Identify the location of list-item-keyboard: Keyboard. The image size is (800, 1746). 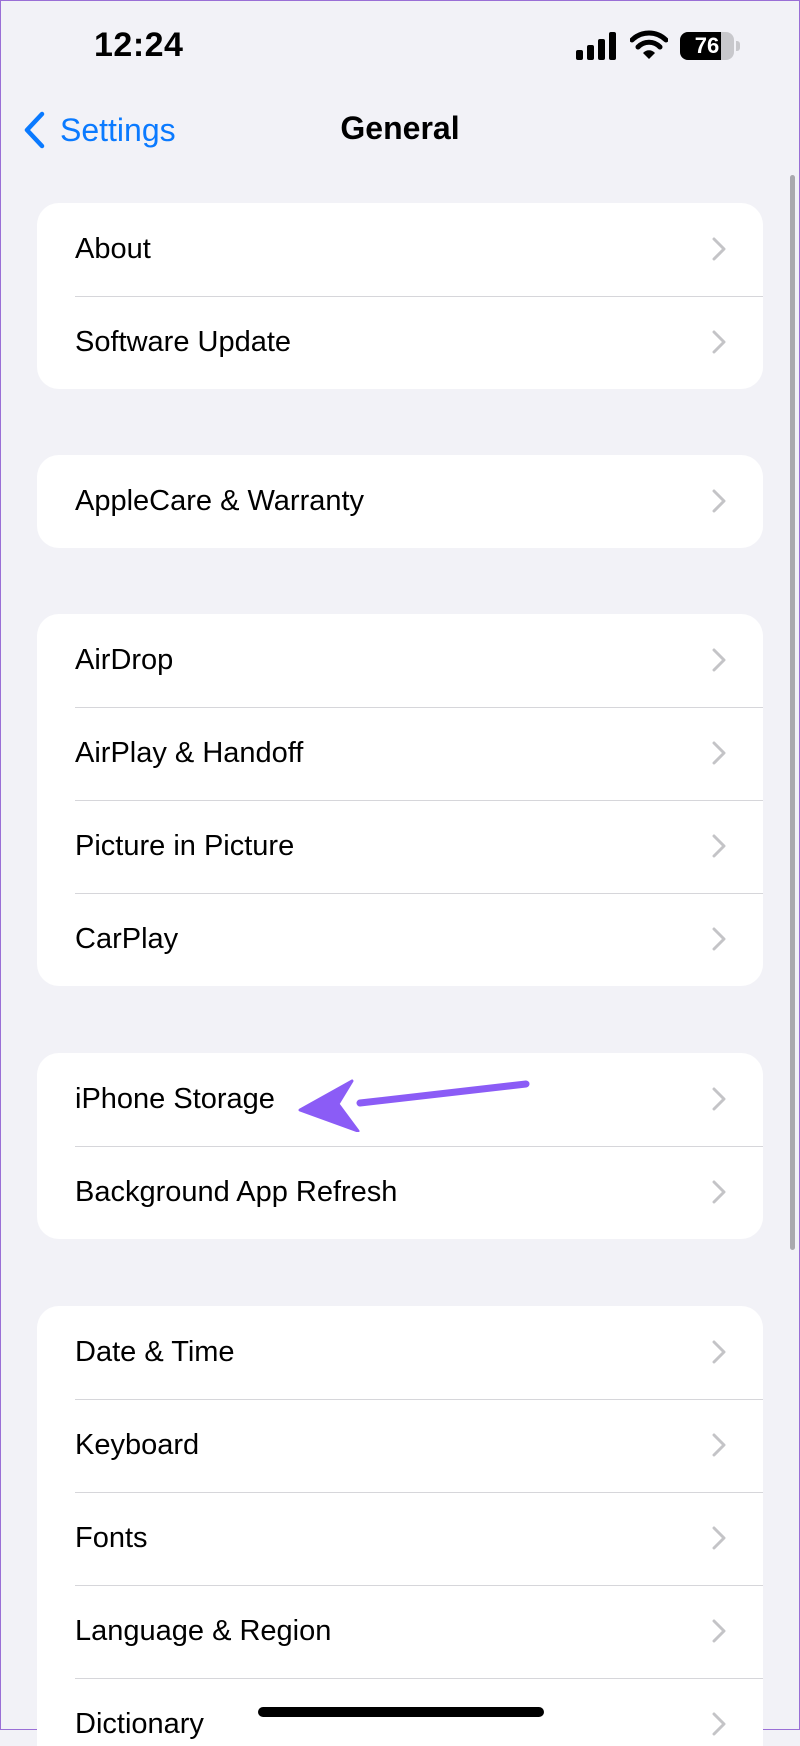
(400, 1445).